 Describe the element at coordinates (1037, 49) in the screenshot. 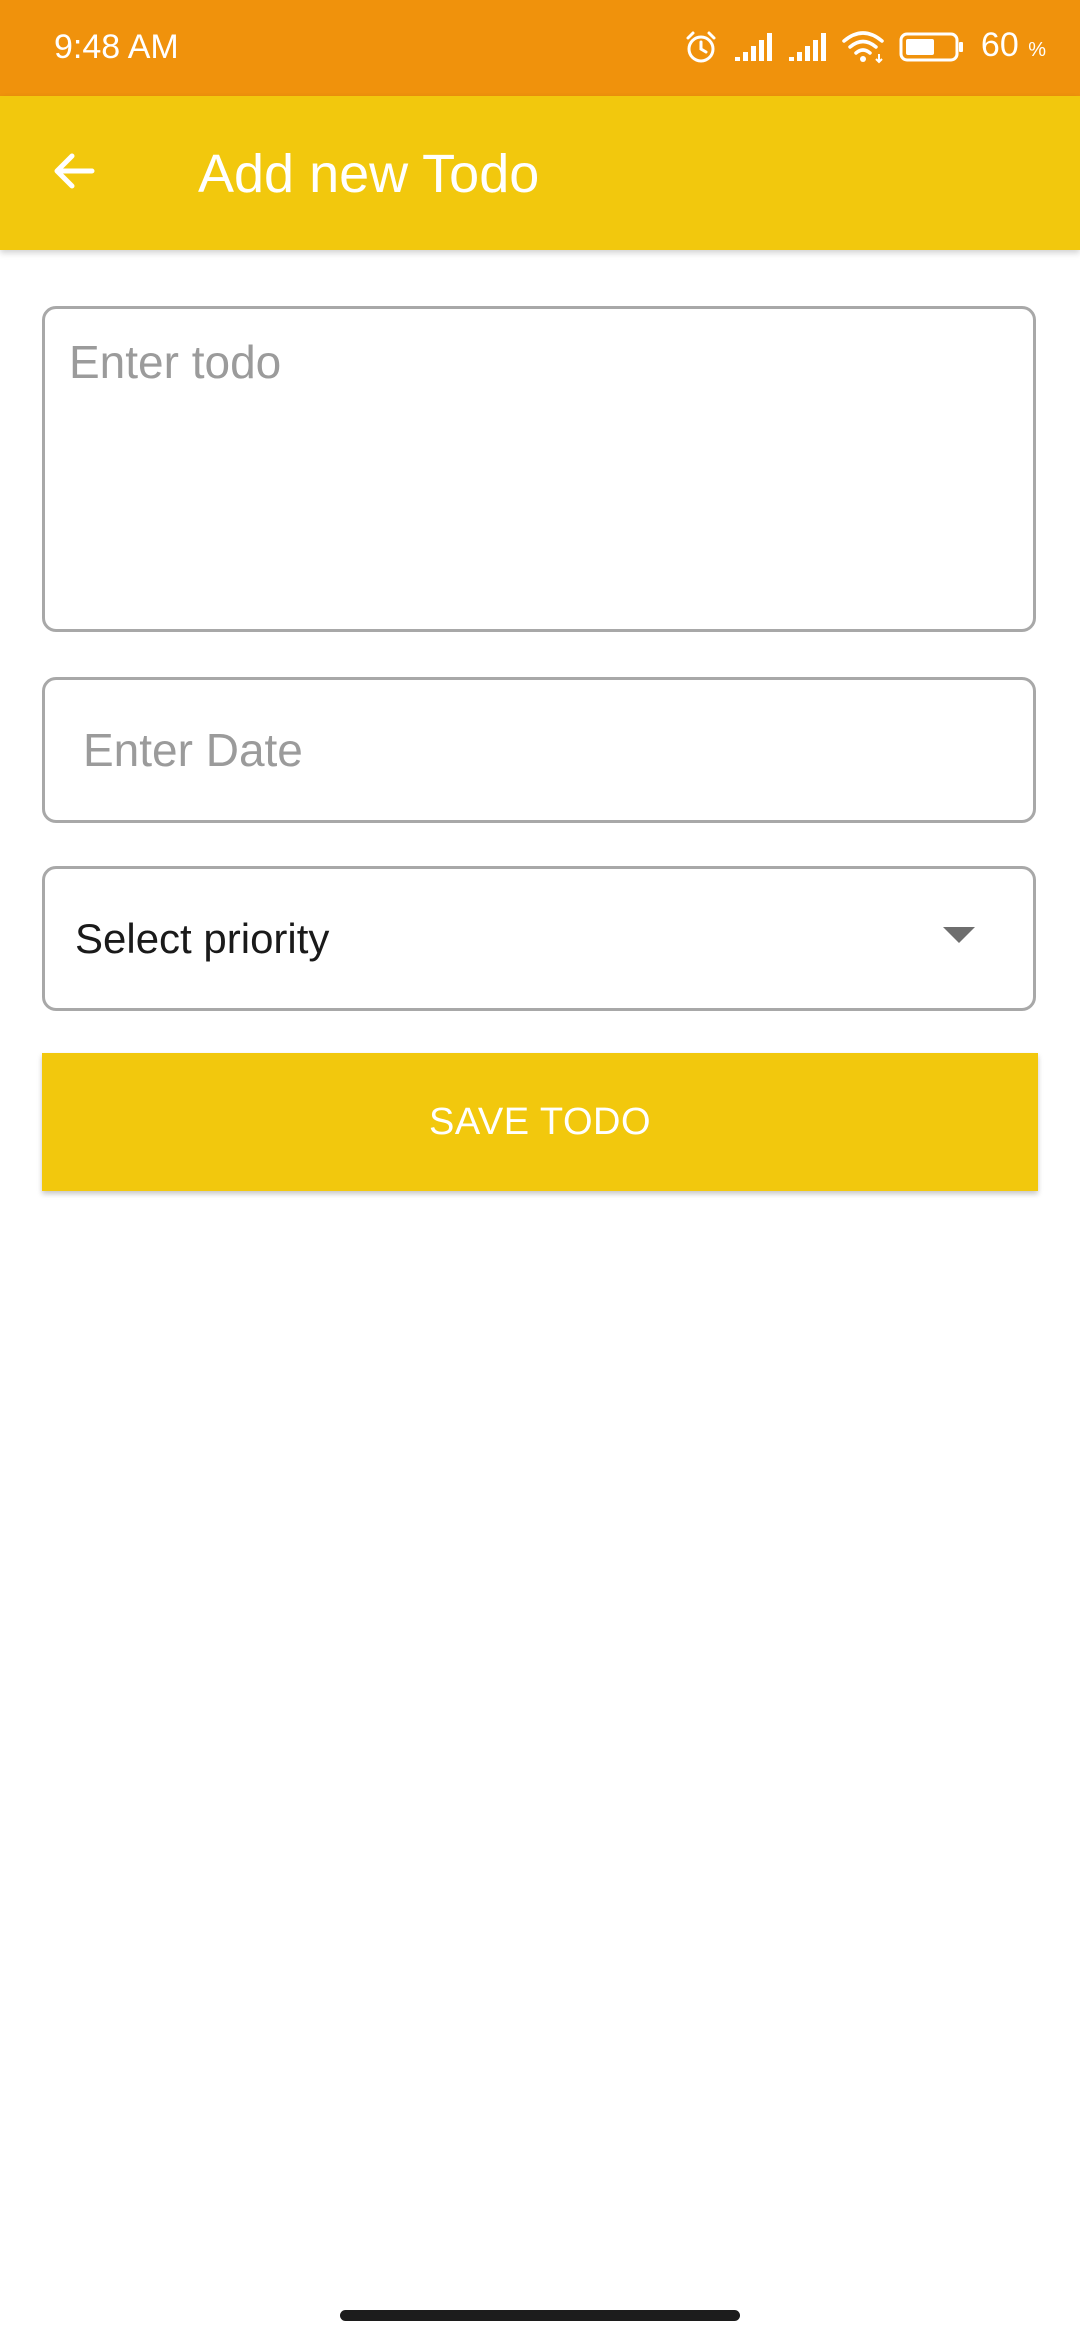

I see `battery-unit: %` at that location.